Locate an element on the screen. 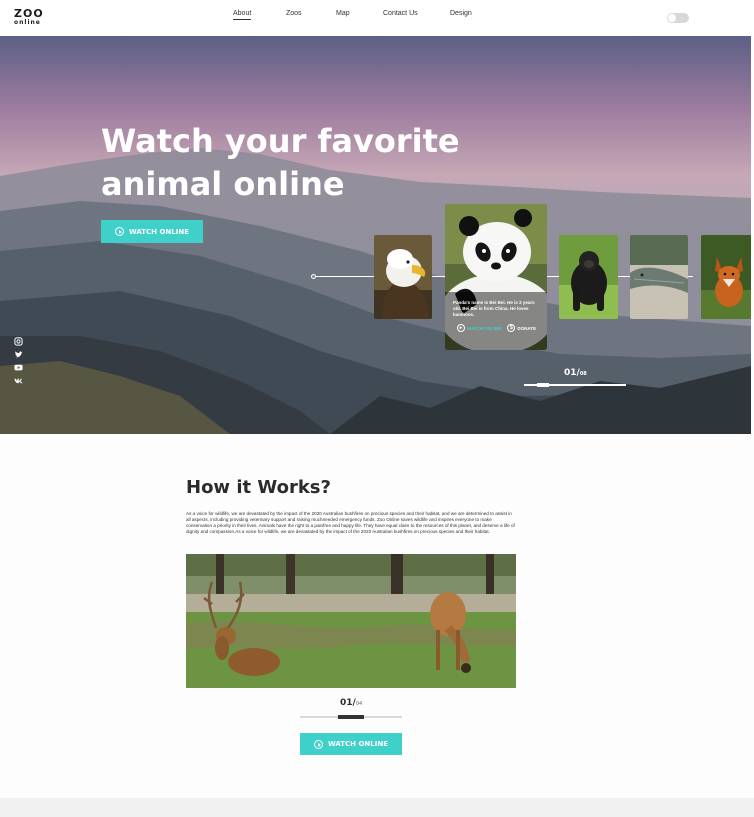 The width and height of the screenshot is (754, 817). panda-card-actions: ▸ WATCH ONLINE $ DONATE is located at coordinates (496, 328).